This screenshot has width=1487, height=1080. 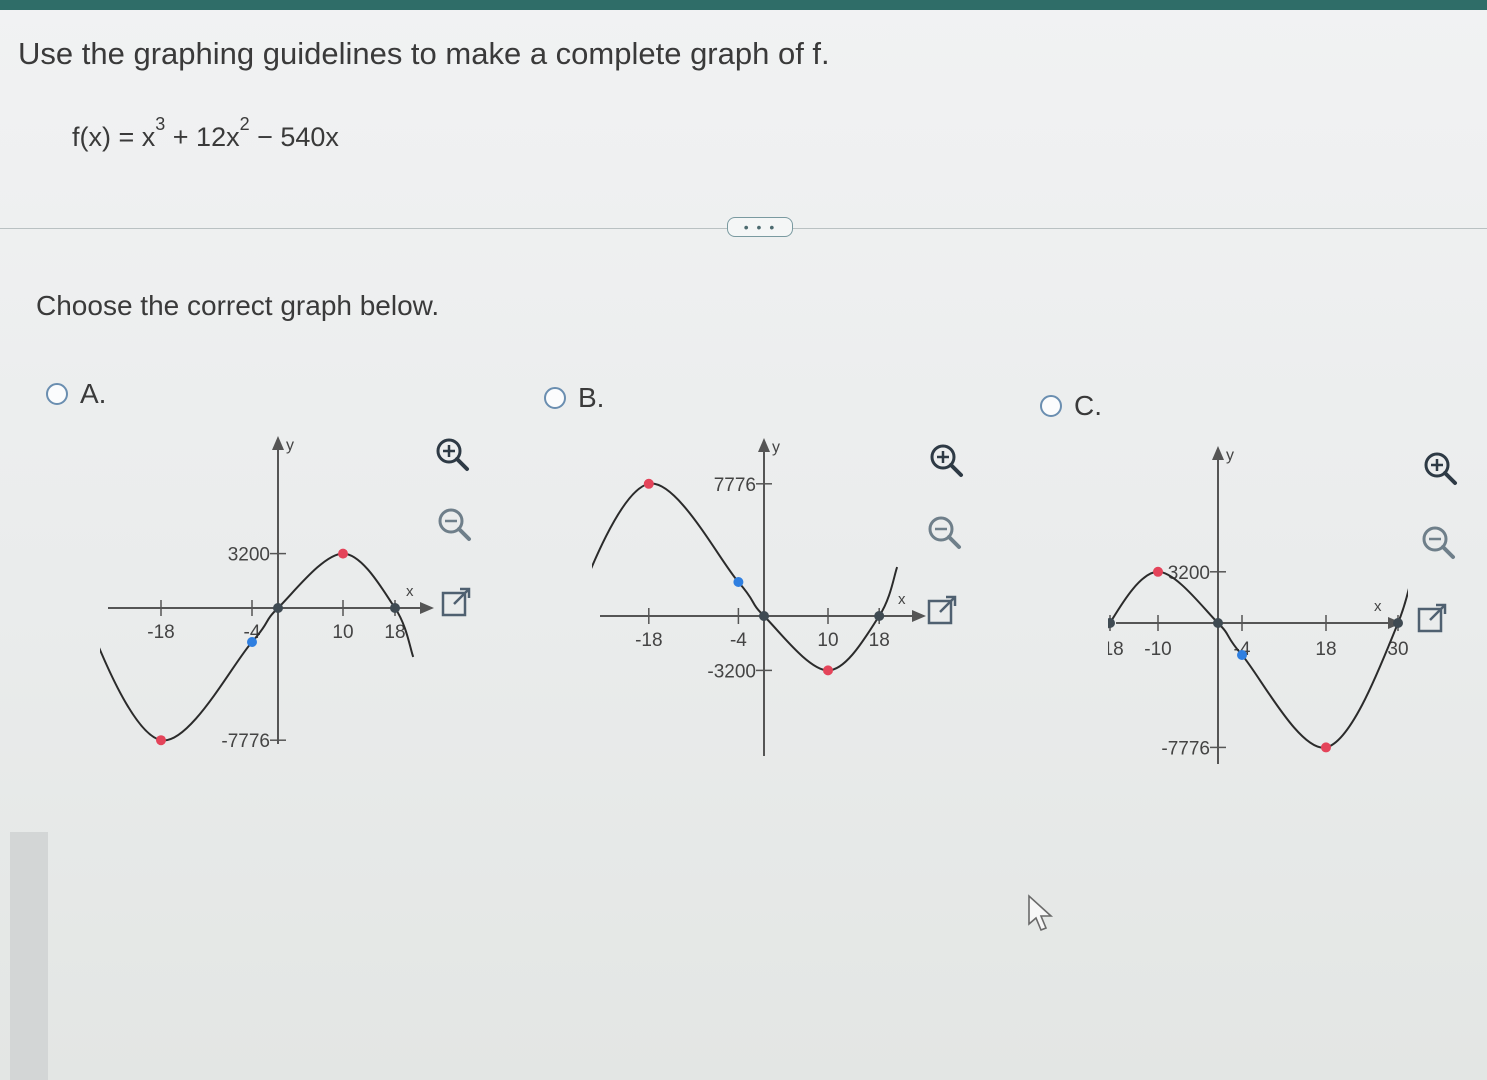 What do you see at coordinates (160, 124) in the screenshot?
I see `formula-exponent-3: 3` at bounding box center [160, 124].